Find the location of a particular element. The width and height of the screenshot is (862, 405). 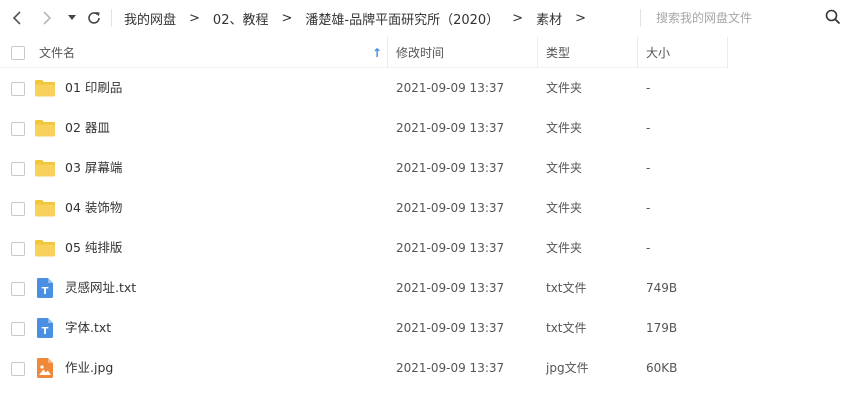

file-name: 05 纯排版 is located at coordinates (93, 248).